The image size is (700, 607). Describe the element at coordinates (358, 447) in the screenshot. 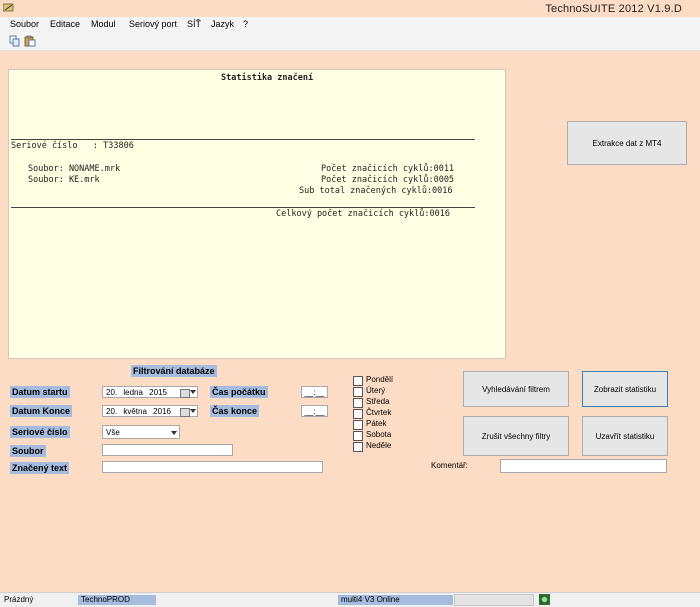

I see `checkbox-nedele` at that location.